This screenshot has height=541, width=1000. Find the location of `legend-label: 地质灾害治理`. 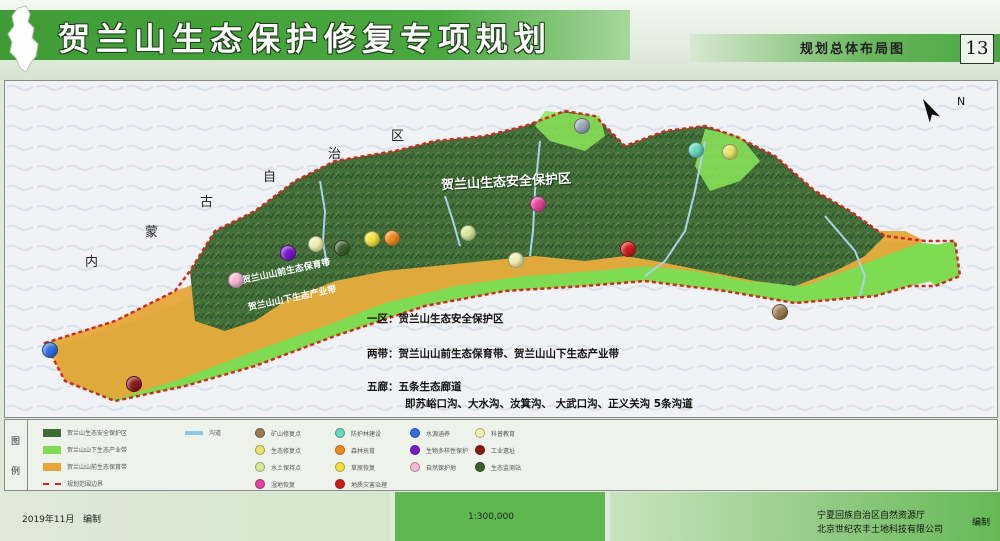

legend-label: 地质灾害治理 is located at coordinates (369, 485).